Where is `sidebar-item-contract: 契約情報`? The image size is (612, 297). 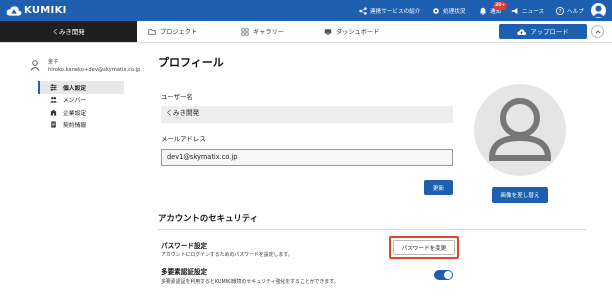
sidebar-item-contract: 契約情報 is located at coordinates (81, 125).